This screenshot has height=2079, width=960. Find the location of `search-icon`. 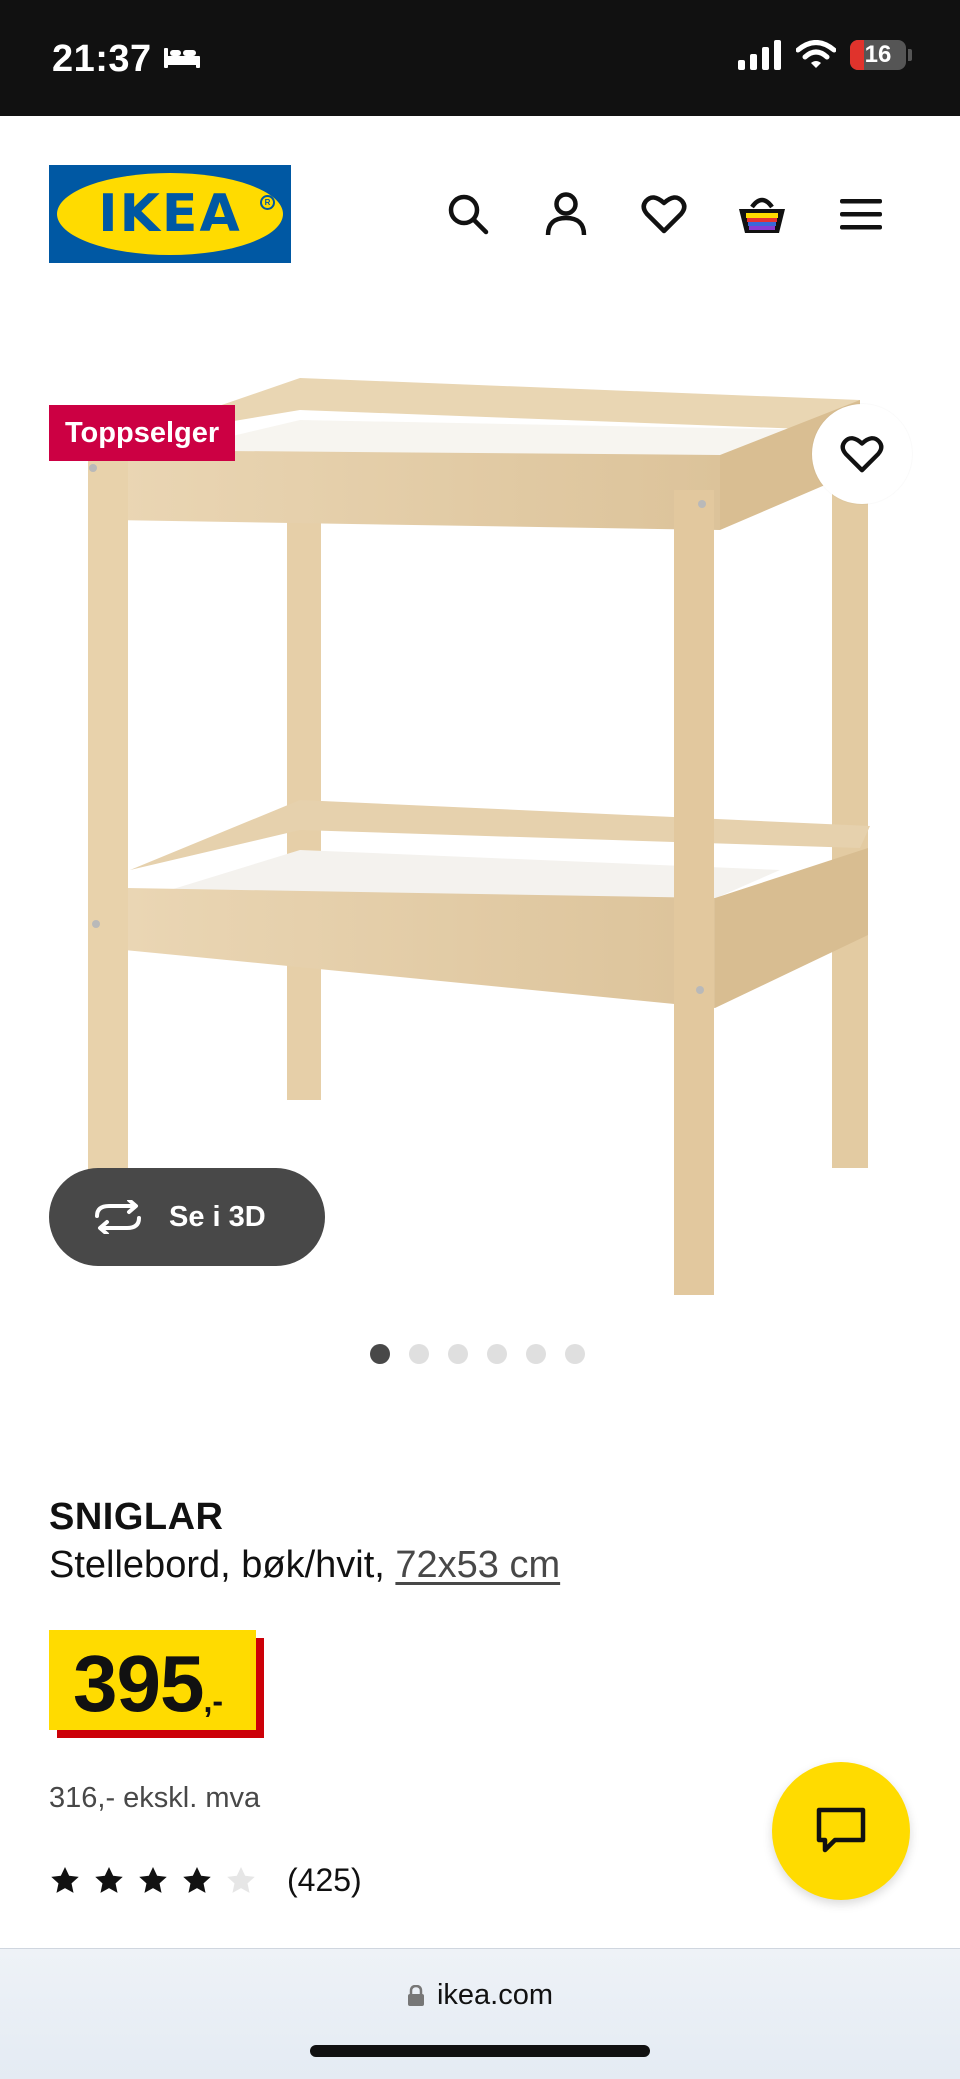

search-icon is located at coordinates (468, 214).